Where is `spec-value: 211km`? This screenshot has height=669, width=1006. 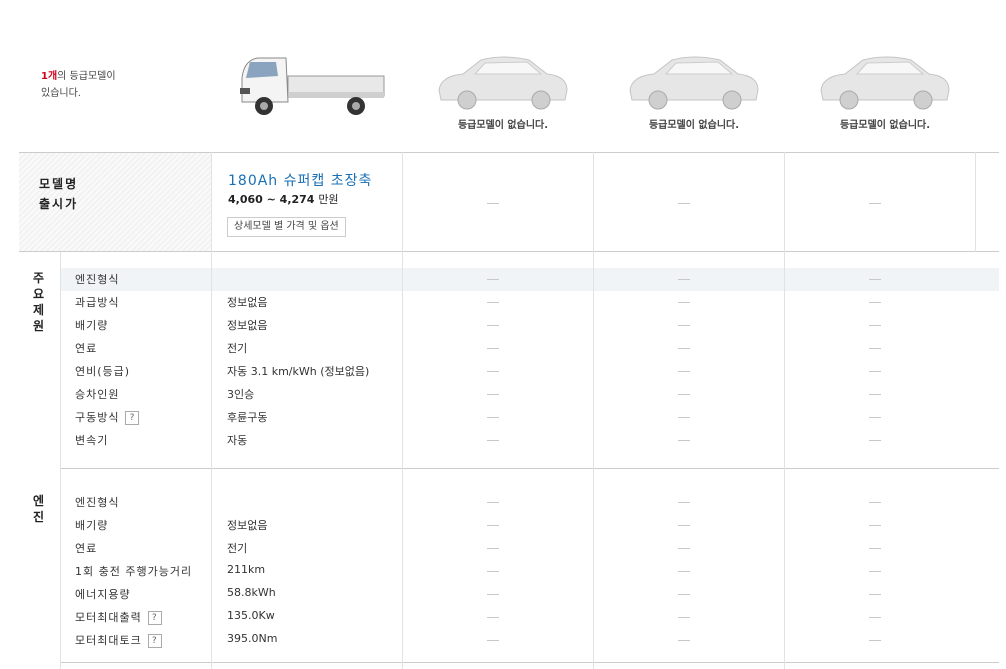 spec-value: 211km is located at coordinates (246, 569).